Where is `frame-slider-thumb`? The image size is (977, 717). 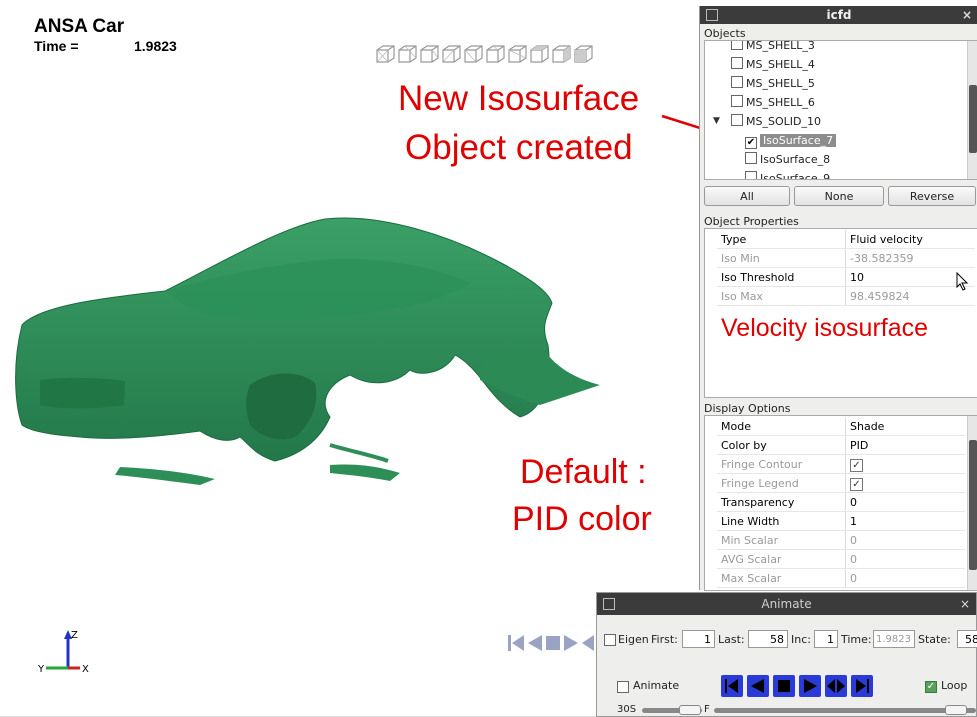 frame-slider-thumb is located at coordinates (956, 710).